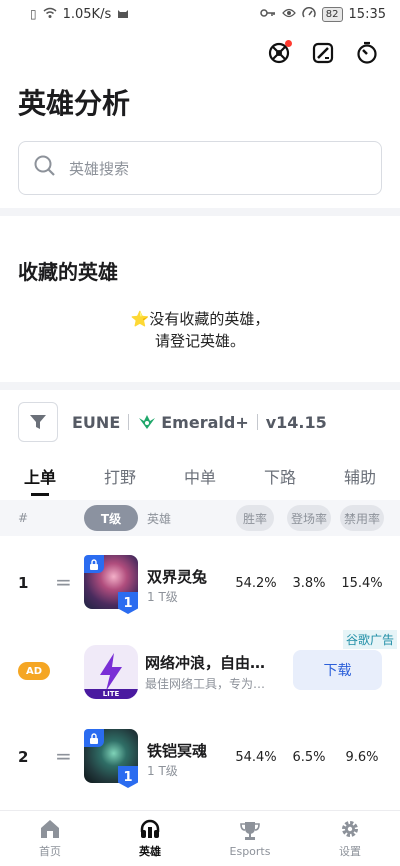 The width and height of the screenshot is (400, 866). I want to click on page-title: 英雄分析, so click(74, 103).